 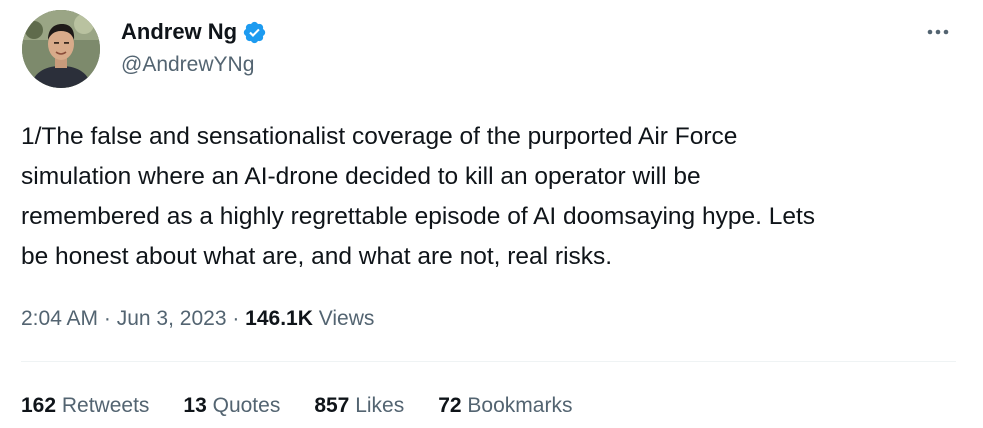 What do you see at coordinates (172, 318) in the screenshot?
I see `tweet-date: Jun 3, 2023` at bounding box center [172, 318].